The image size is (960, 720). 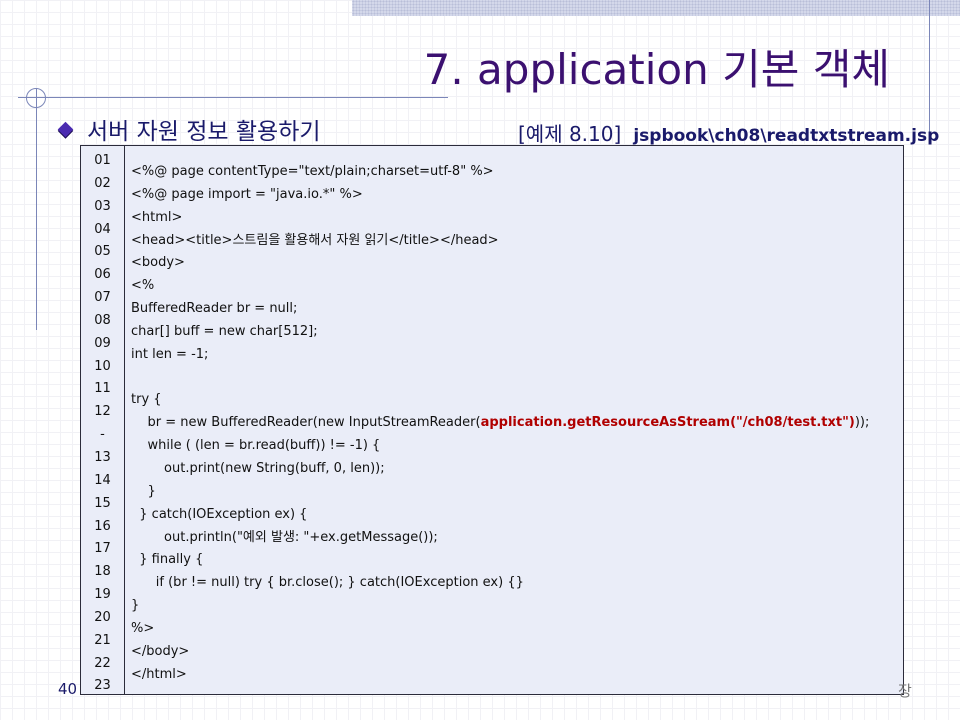 I want to click on decor-circle, so click(x=36, y=98).